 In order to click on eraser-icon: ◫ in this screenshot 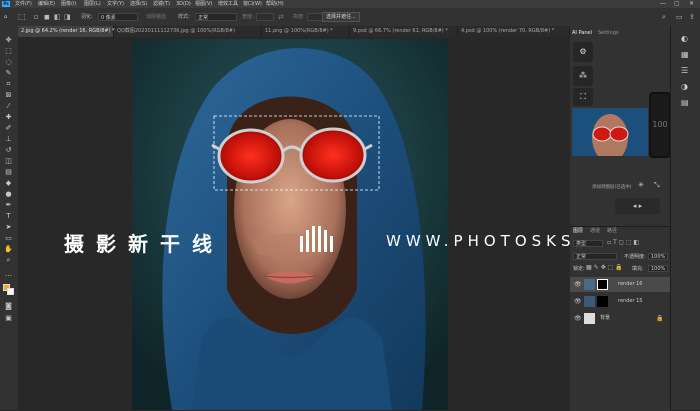, I will do `click(8, 161)`.